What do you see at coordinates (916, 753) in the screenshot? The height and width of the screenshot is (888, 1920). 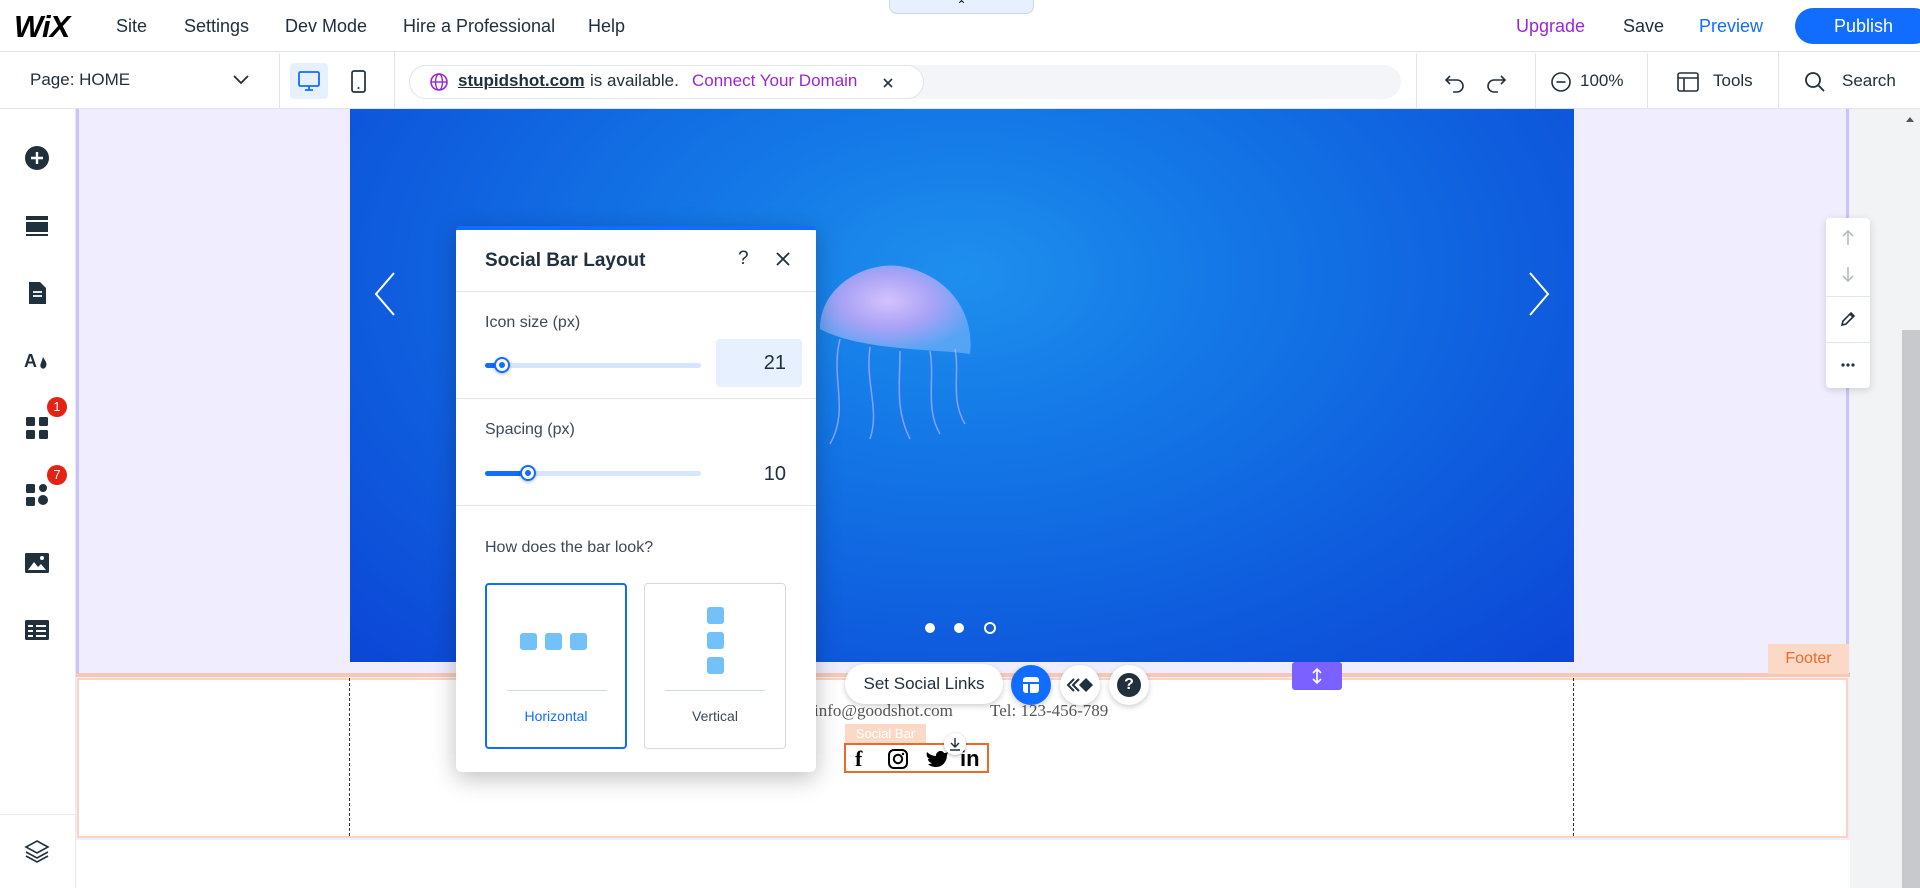 I see `social-bar-element: f in` at bounding box center [916, 753].